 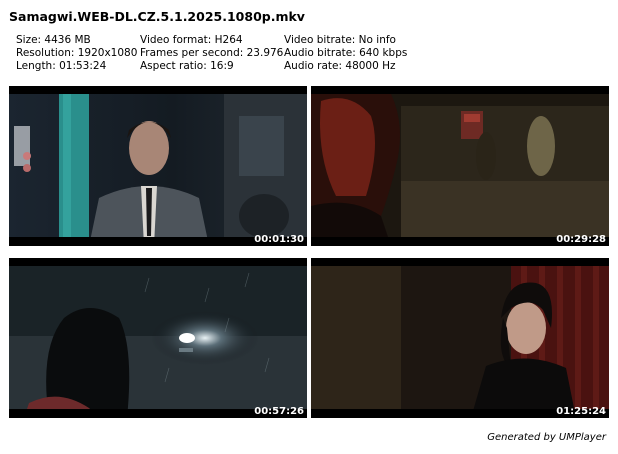 What do you see at coordinates (191, 40) in the screenshot?
I see `video-format-info: Video format: H264` at bounding box center [191, 40].